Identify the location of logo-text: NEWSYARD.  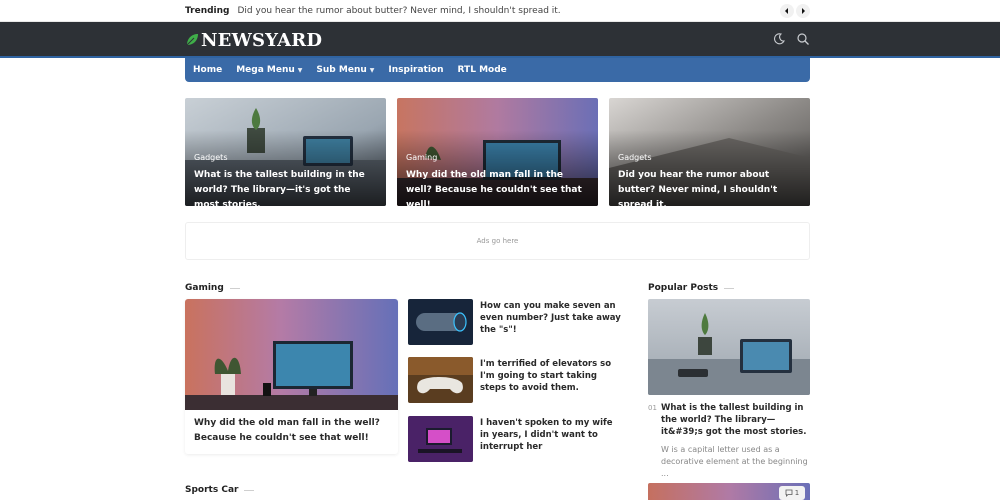
(262, 40).